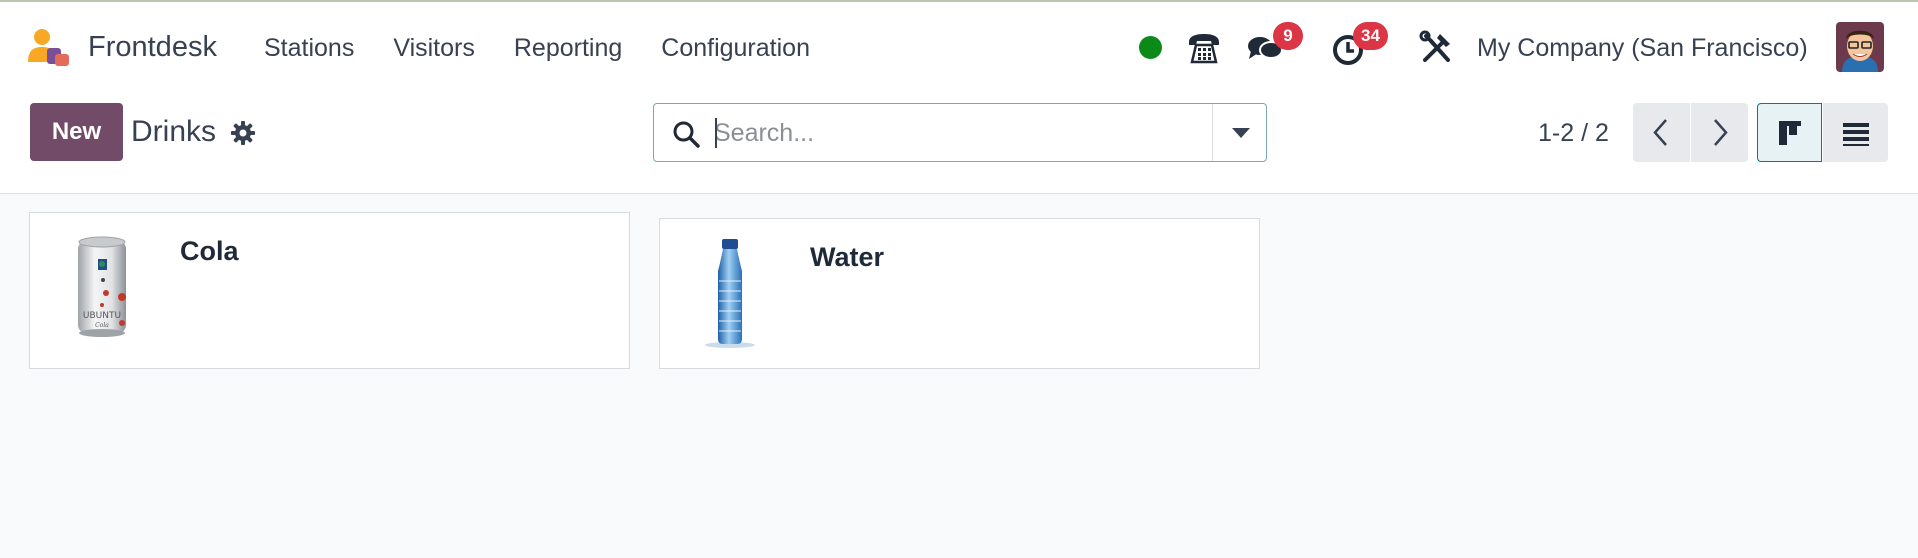 The image size is (1918, 558). What do you see at coordinates (1288, 36) in the screenshot?
I see `messages-count-badge: 9` at bounding box center [1288, 36].